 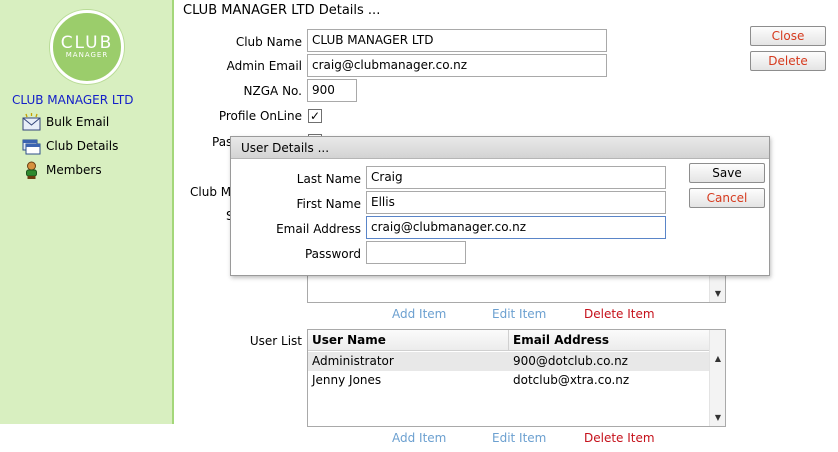 What do you see at coordinates (416, 252) in the screenshot?
I see `password-input` at bounding box center [416, 252].